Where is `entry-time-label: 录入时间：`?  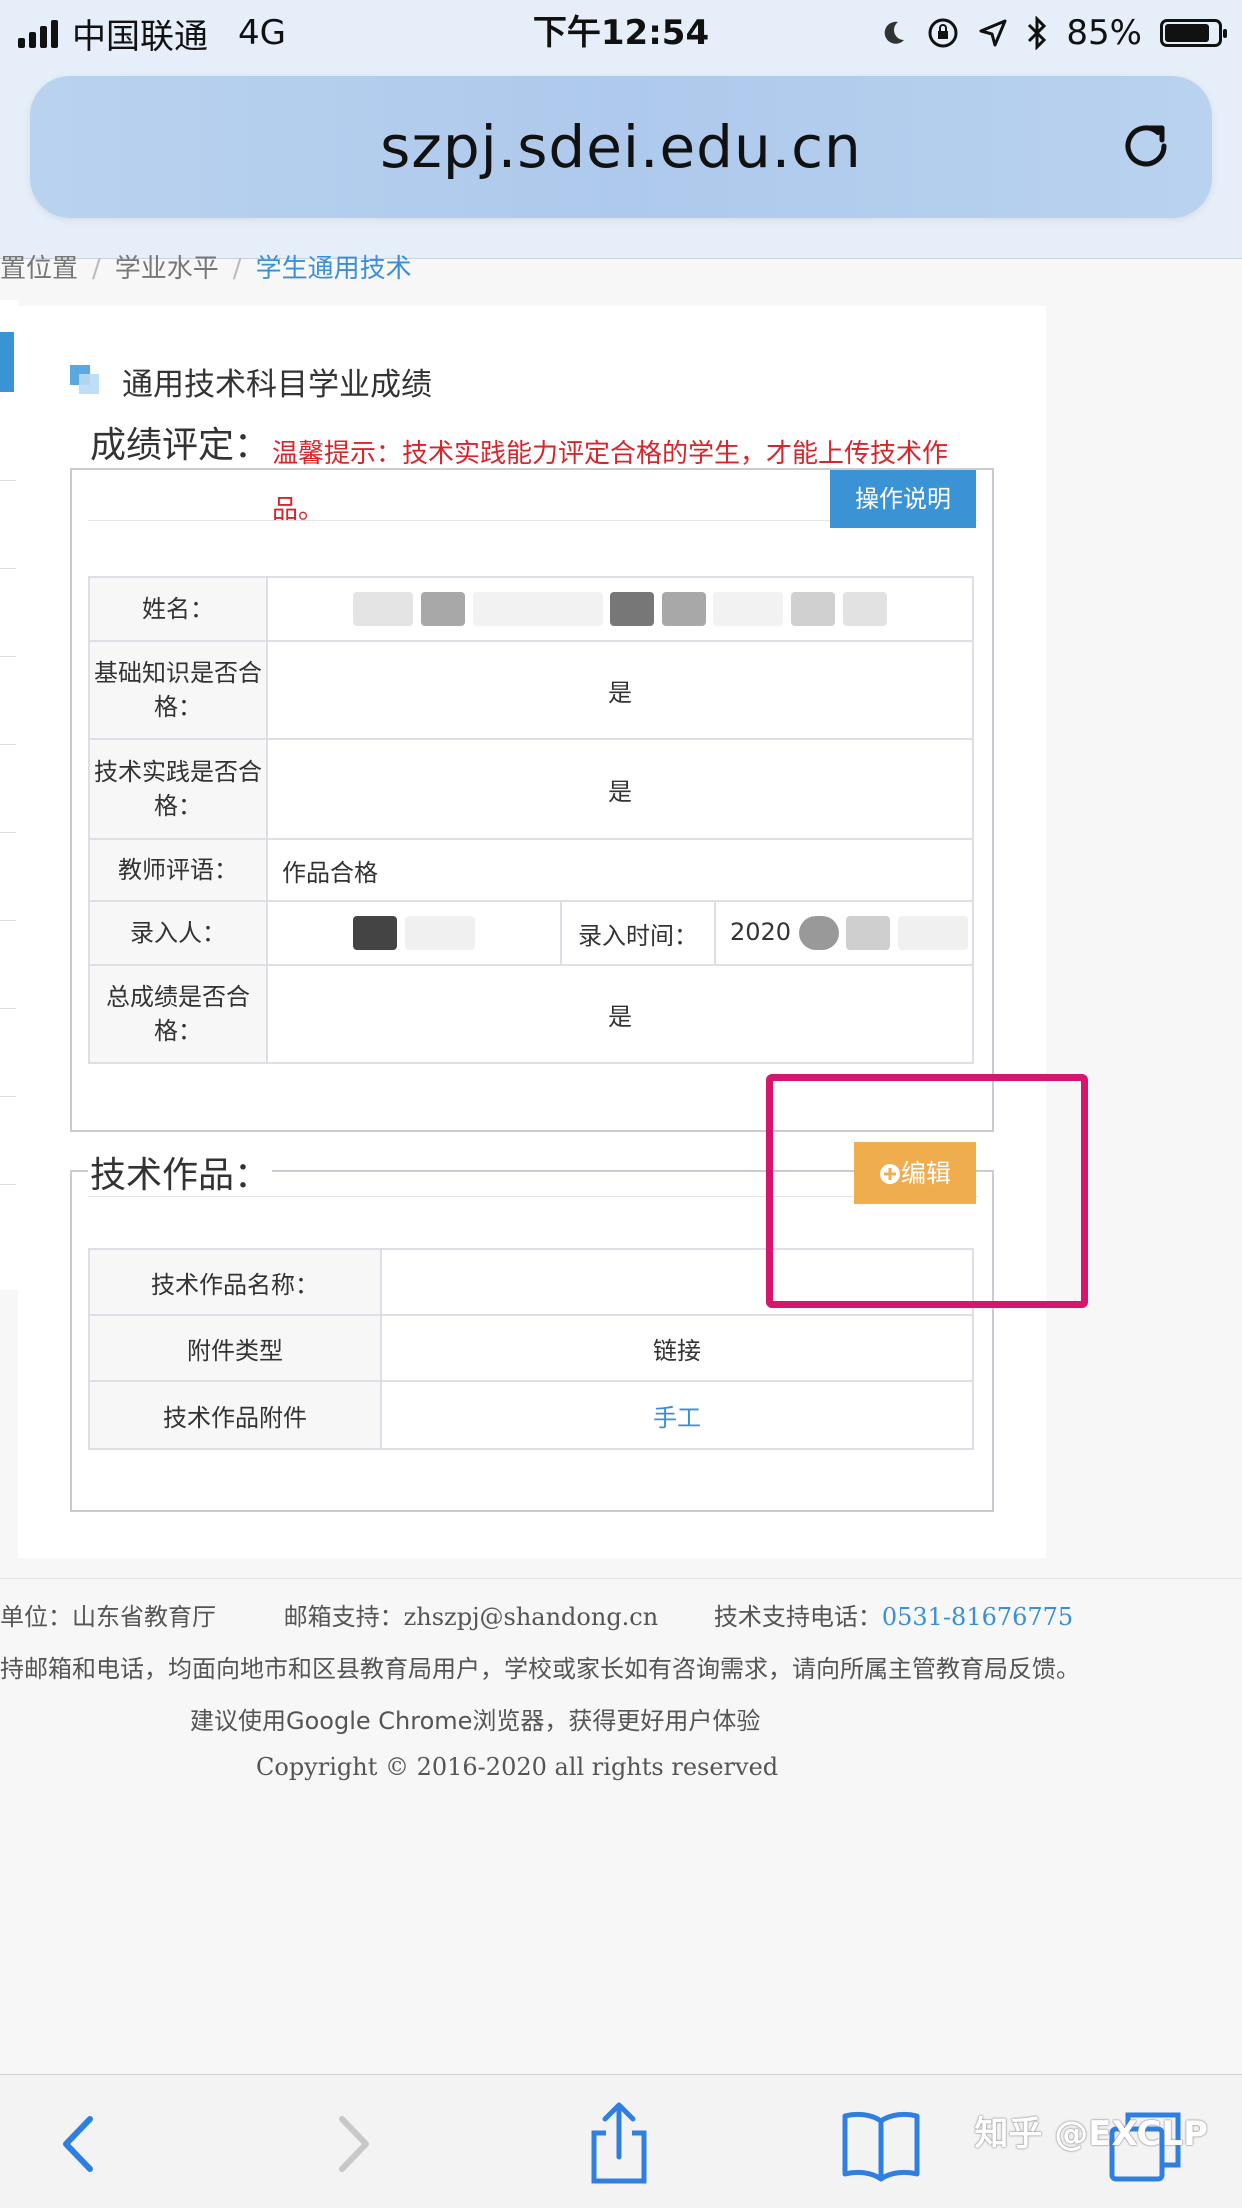 entry-time-label: 录入时间： is located at coordinates (638, 933).